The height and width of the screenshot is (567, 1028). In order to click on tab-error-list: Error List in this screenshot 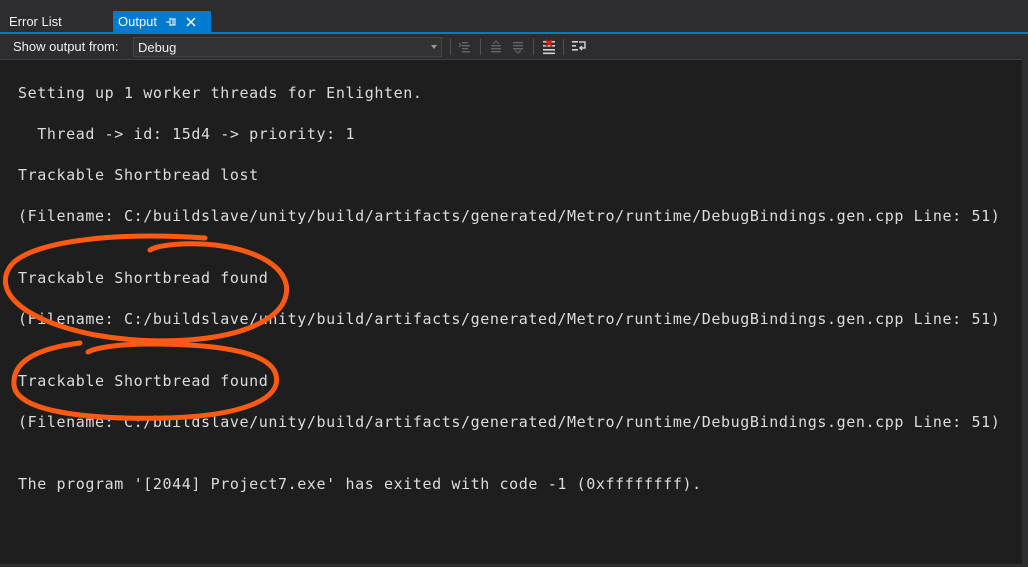, I will do `click(56, 21)`.